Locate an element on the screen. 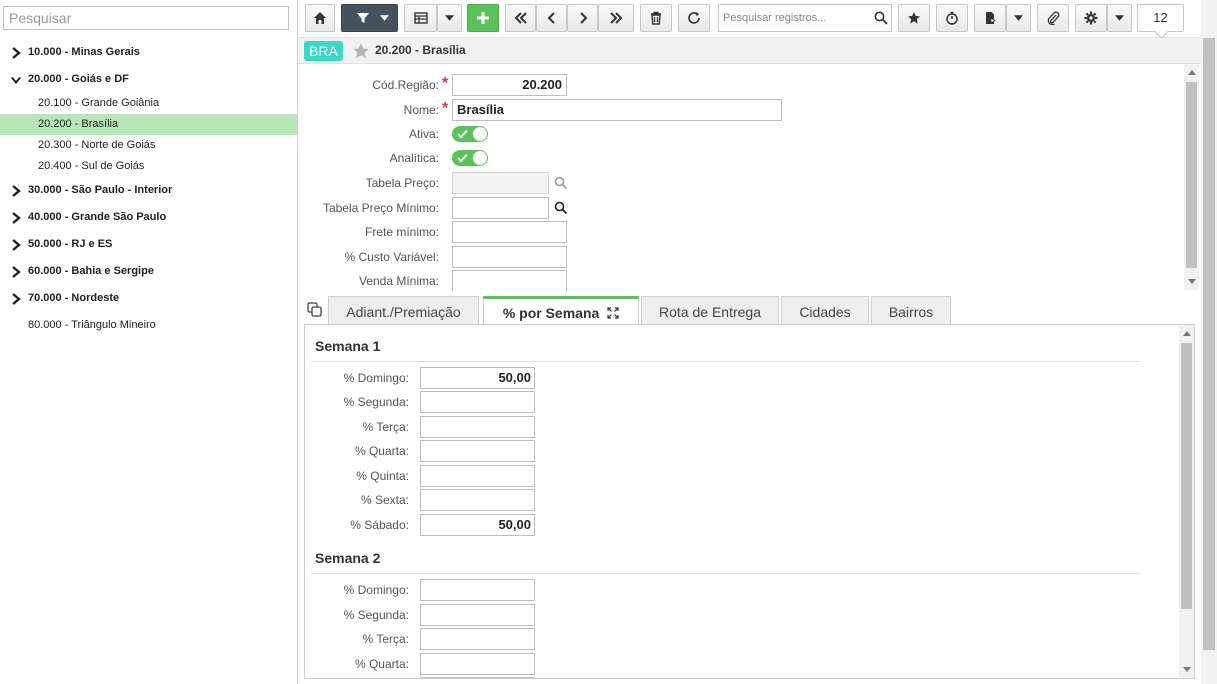  tab-label: % por Semana is located at coordinates (551, 313).